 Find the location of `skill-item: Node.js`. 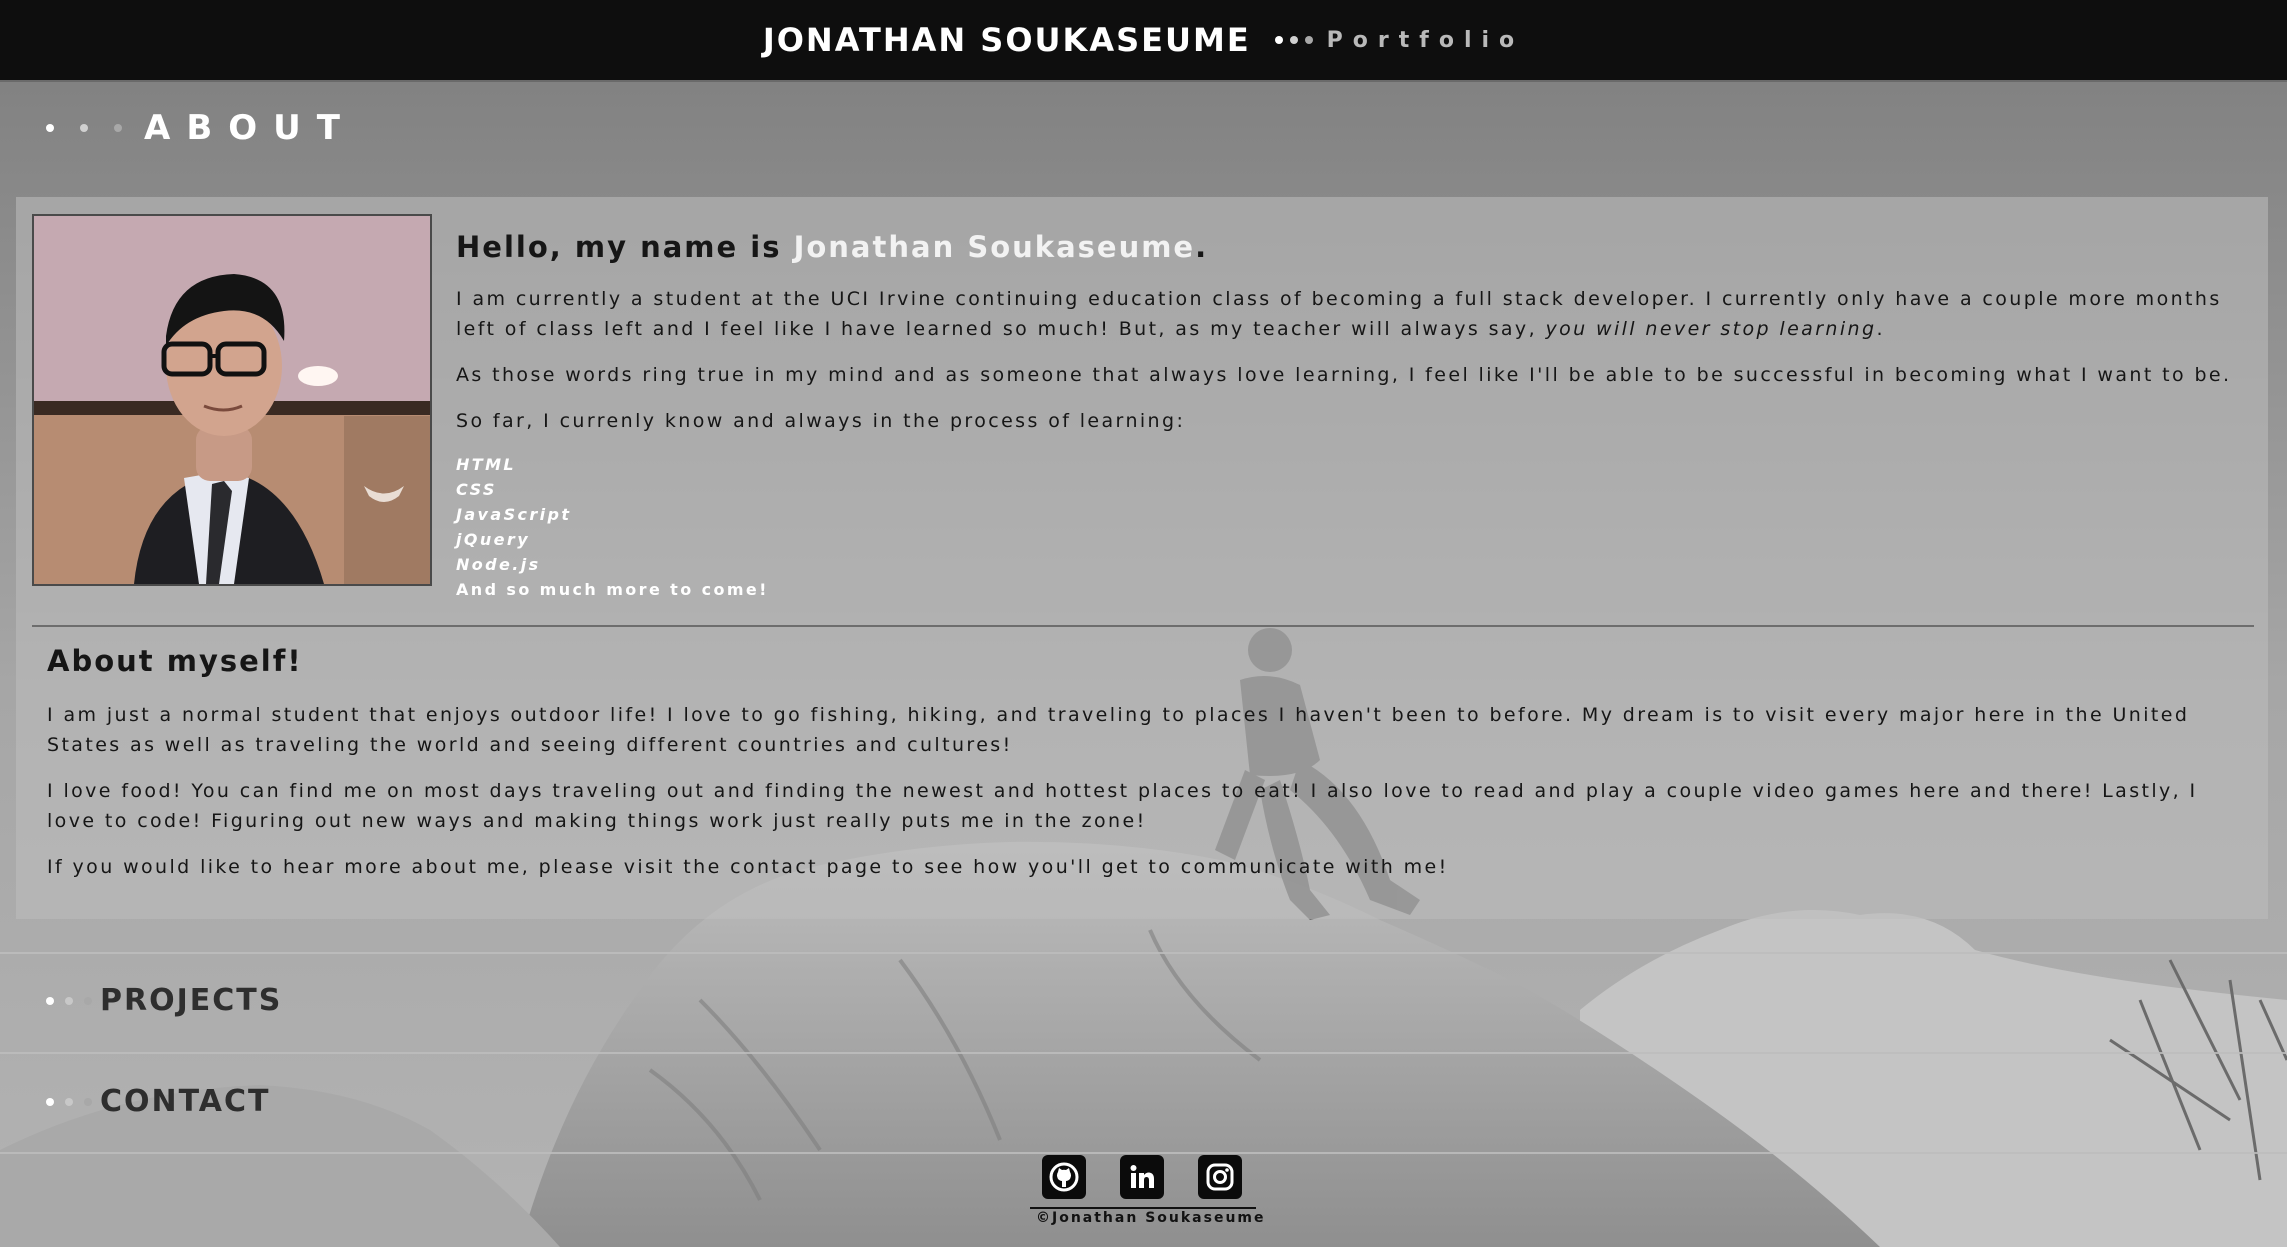

skill-item: Node.js is located at coordinates (498, 564).